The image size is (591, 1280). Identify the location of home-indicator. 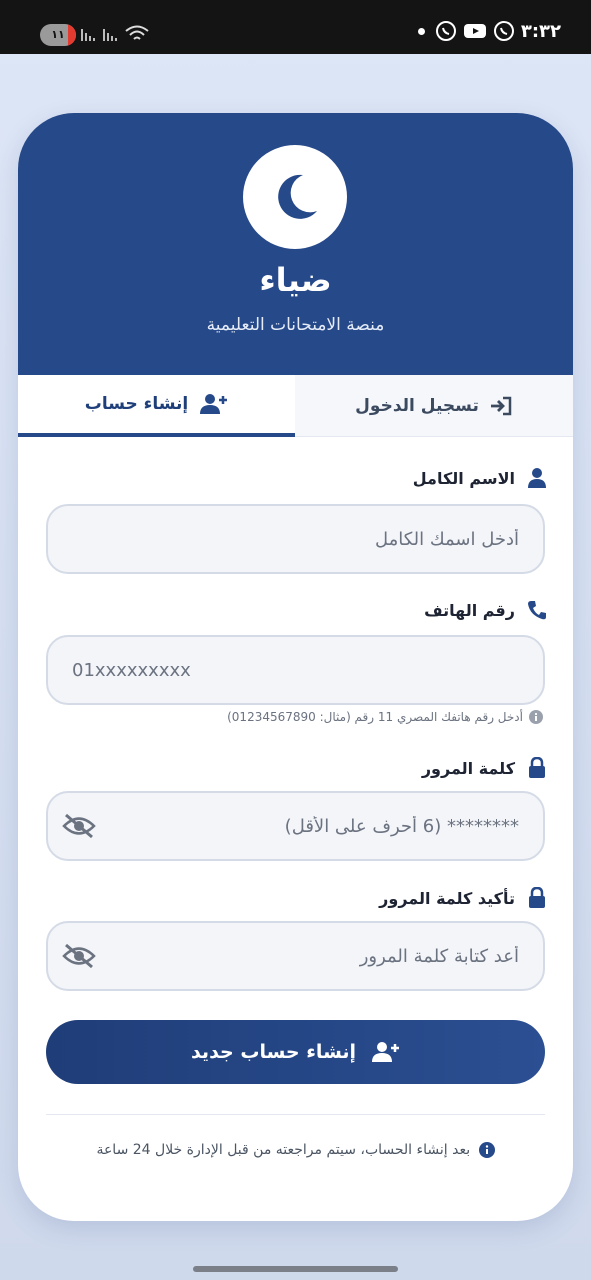
(295, 1269).